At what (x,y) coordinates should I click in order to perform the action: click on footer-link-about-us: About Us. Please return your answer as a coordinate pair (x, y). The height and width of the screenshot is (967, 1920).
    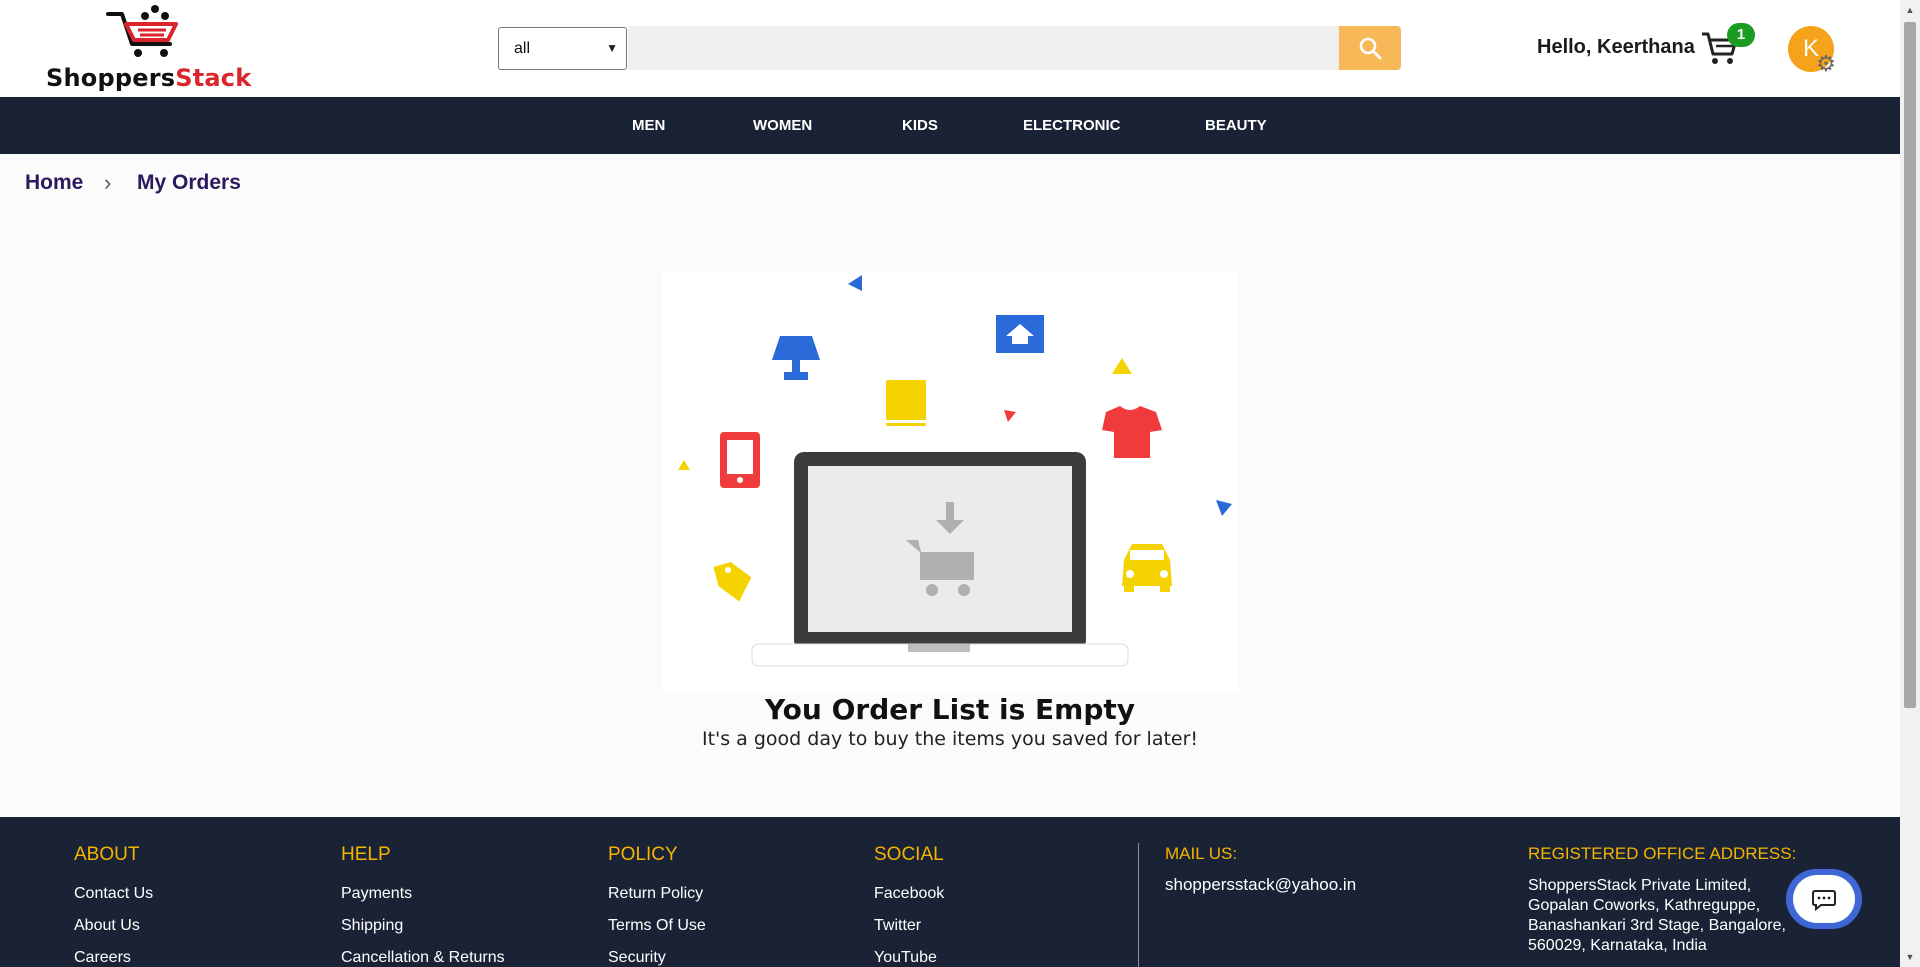
    Looking at the image, I should click on (107, 926).